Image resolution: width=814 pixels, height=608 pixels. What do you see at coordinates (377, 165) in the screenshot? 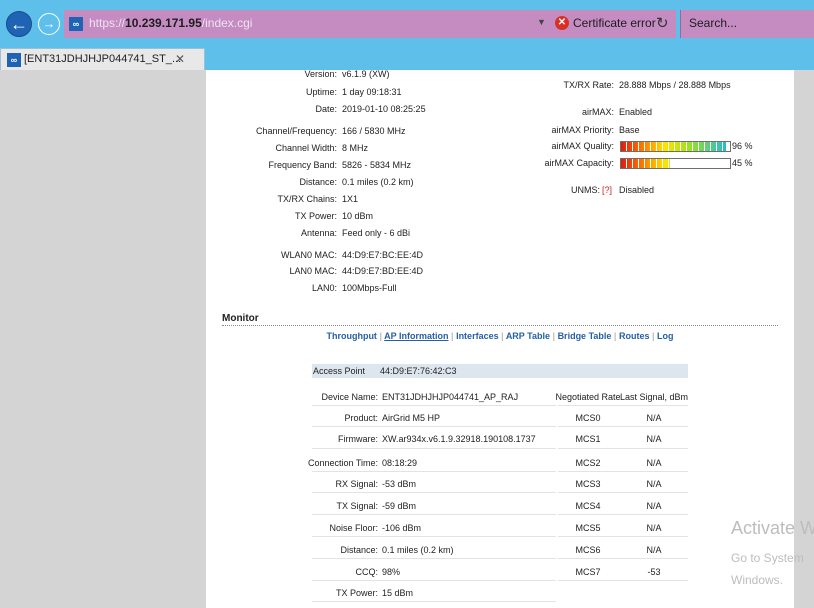
I see `status-value: 5826 - 5834 MHz` at bounding box center [377, 165].